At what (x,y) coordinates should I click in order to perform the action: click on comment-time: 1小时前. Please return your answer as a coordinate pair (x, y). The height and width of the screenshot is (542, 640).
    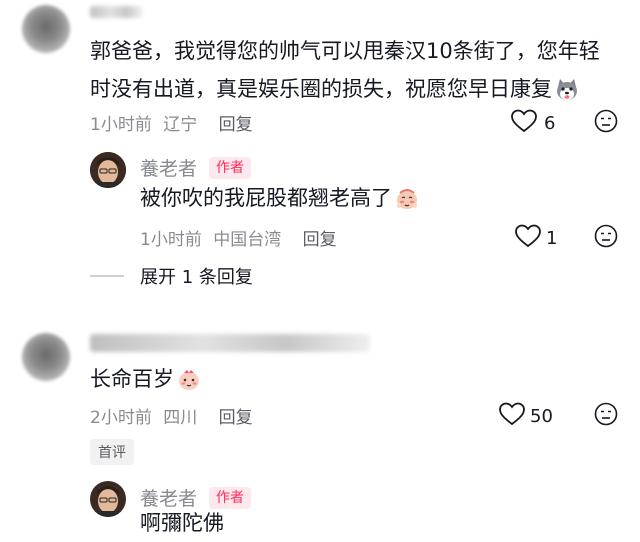
    Looking at the image, I should click on (121, 125).